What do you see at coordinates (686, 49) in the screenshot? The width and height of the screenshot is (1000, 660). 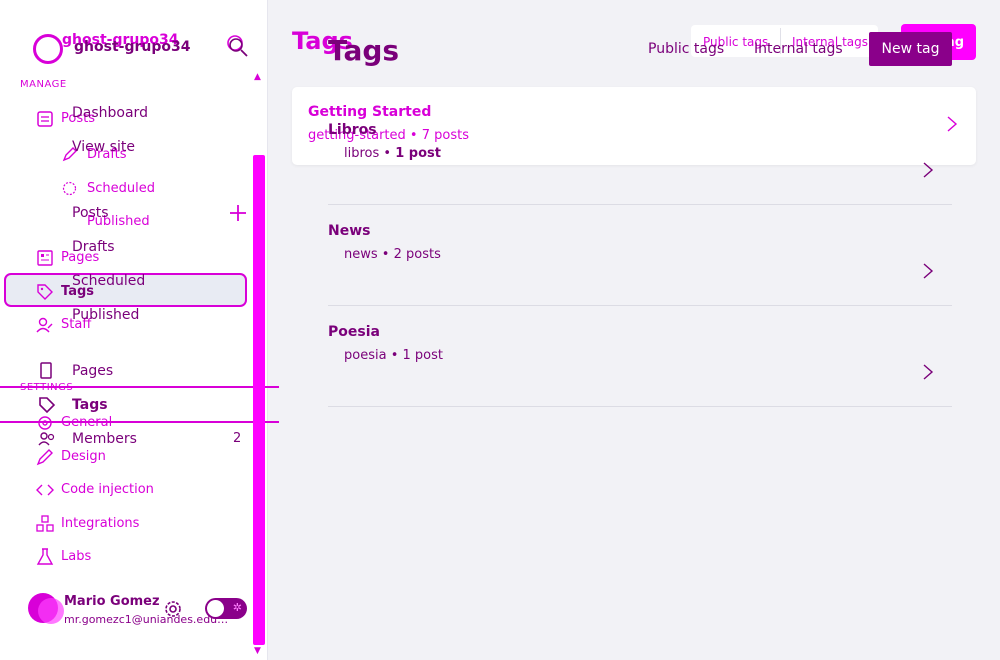 I see `tab-public-tags-alt: Public tags` at bounding box center [686, 49].